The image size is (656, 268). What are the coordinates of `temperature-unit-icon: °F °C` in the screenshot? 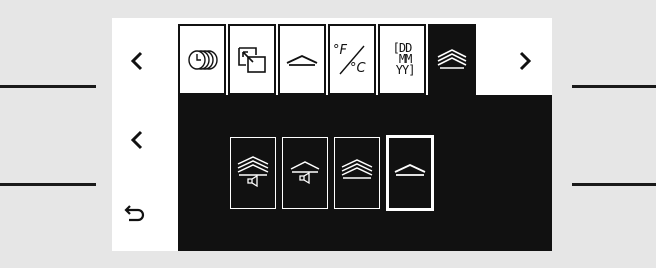 It's located at (352, 60).